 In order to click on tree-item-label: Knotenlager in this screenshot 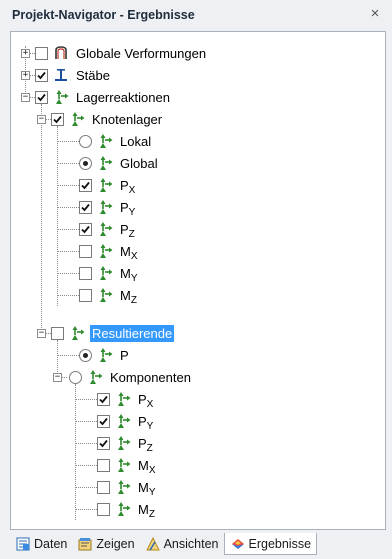, I will do `click(127, 119)`.